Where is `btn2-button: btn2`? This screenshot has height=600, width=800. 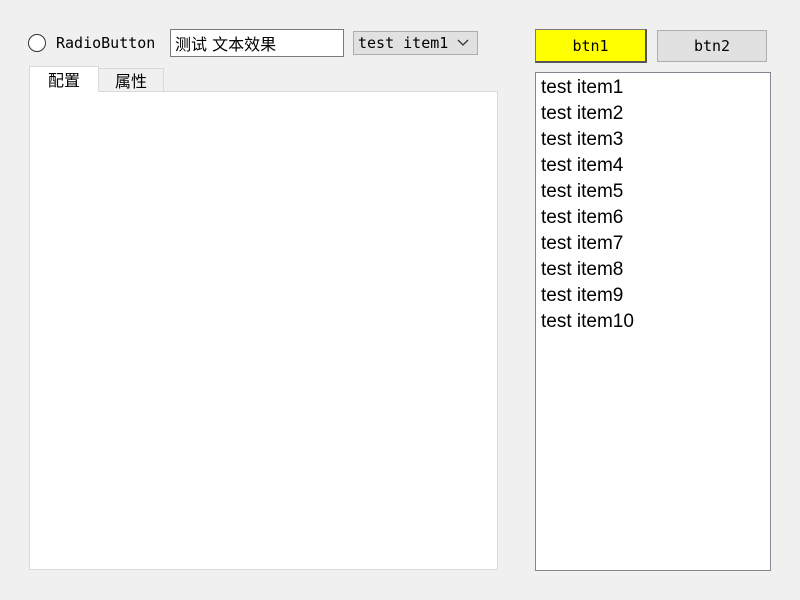
btn2-button: btn2 is located at coordinates (712, 46).